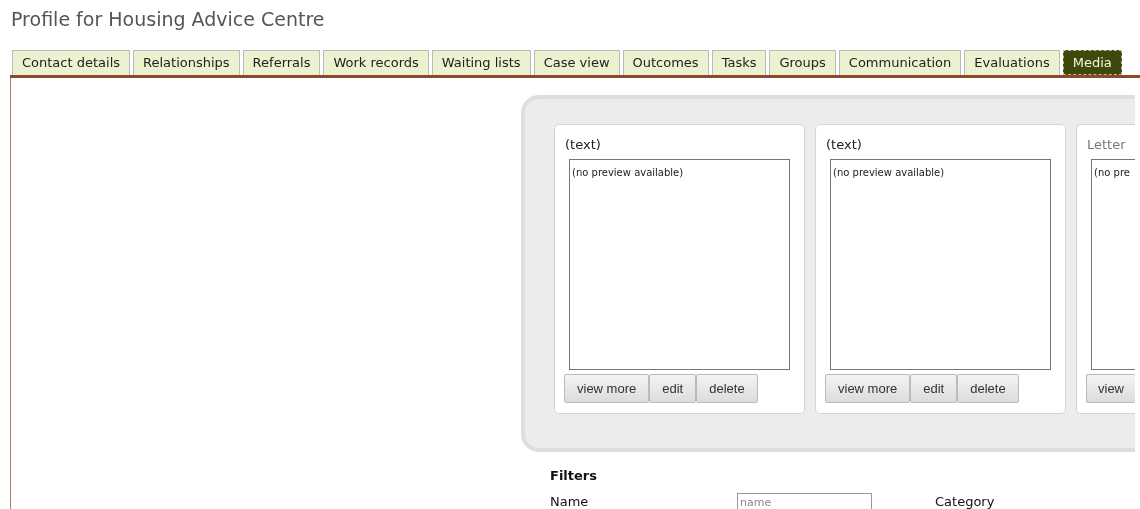 Image resolution: width=1140 pixels, height=509 pixels. What do you see at coordinates (739, 62) in the screenshot?
I see `tab: Tasks` at bounding box center [739, 62].